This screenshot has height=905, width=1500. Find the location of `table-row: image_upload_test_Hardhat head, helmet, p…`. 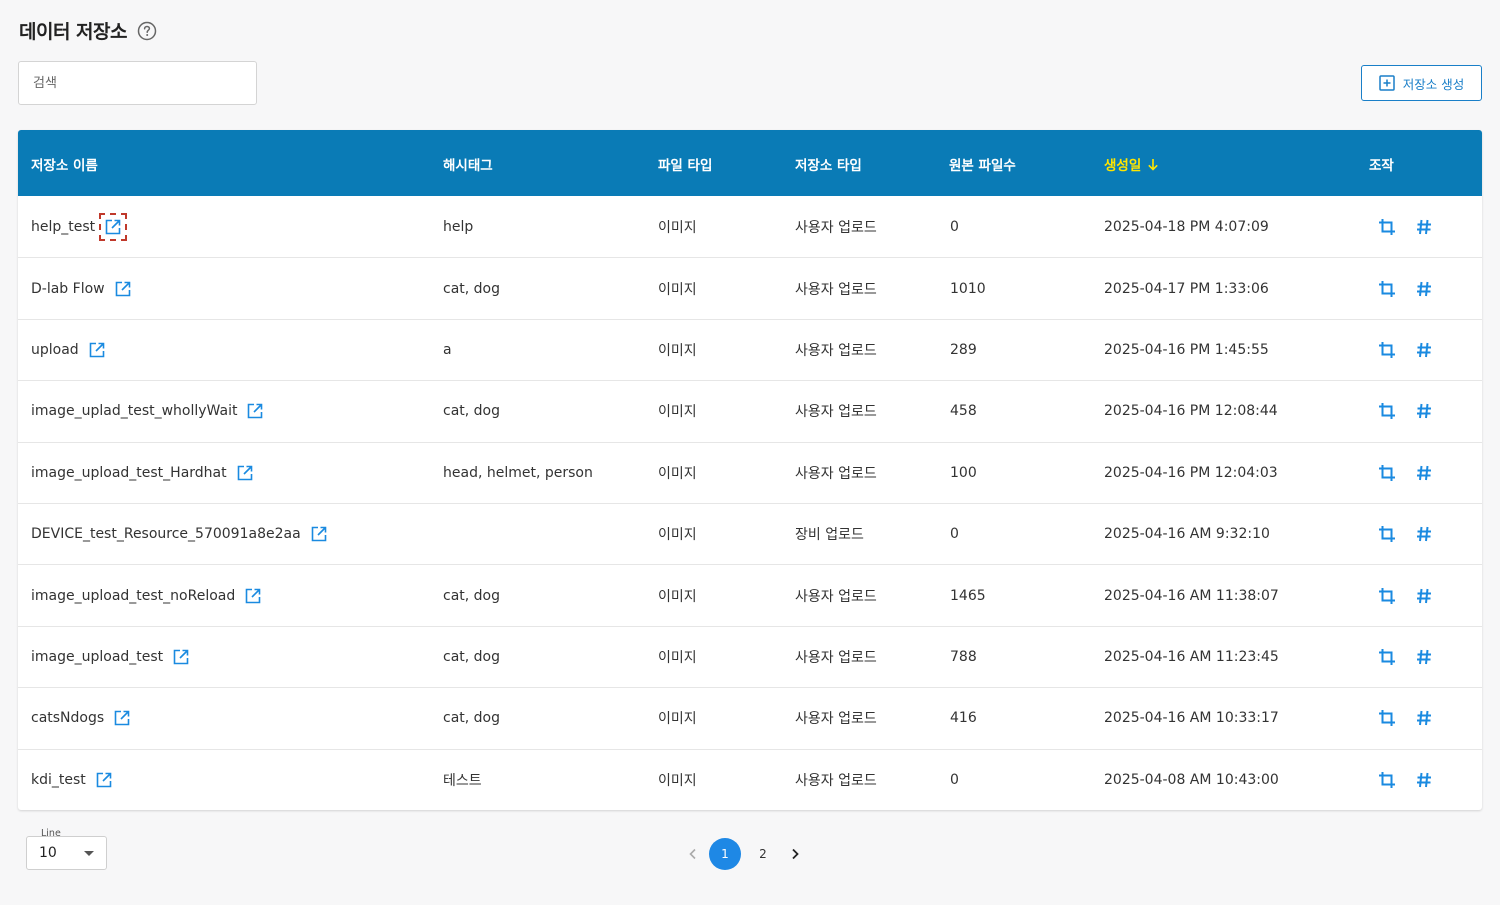

table-row: image_upload_test_Hardhat head, helmet, p… is located at coordinates (750, 472).